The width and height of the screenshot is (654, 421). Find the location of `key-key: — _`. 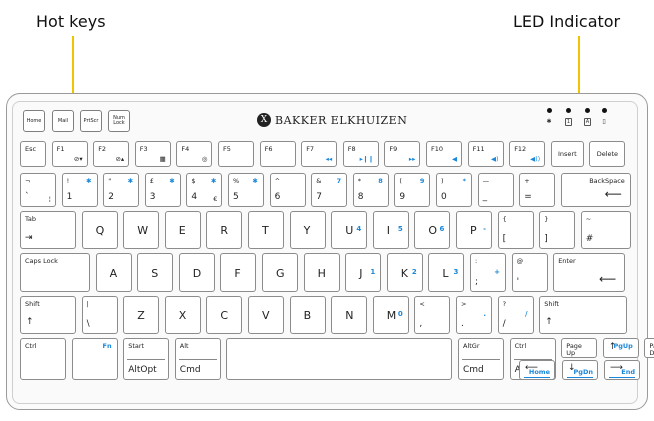

key-key: — _ is located at coordinates (495, 190).